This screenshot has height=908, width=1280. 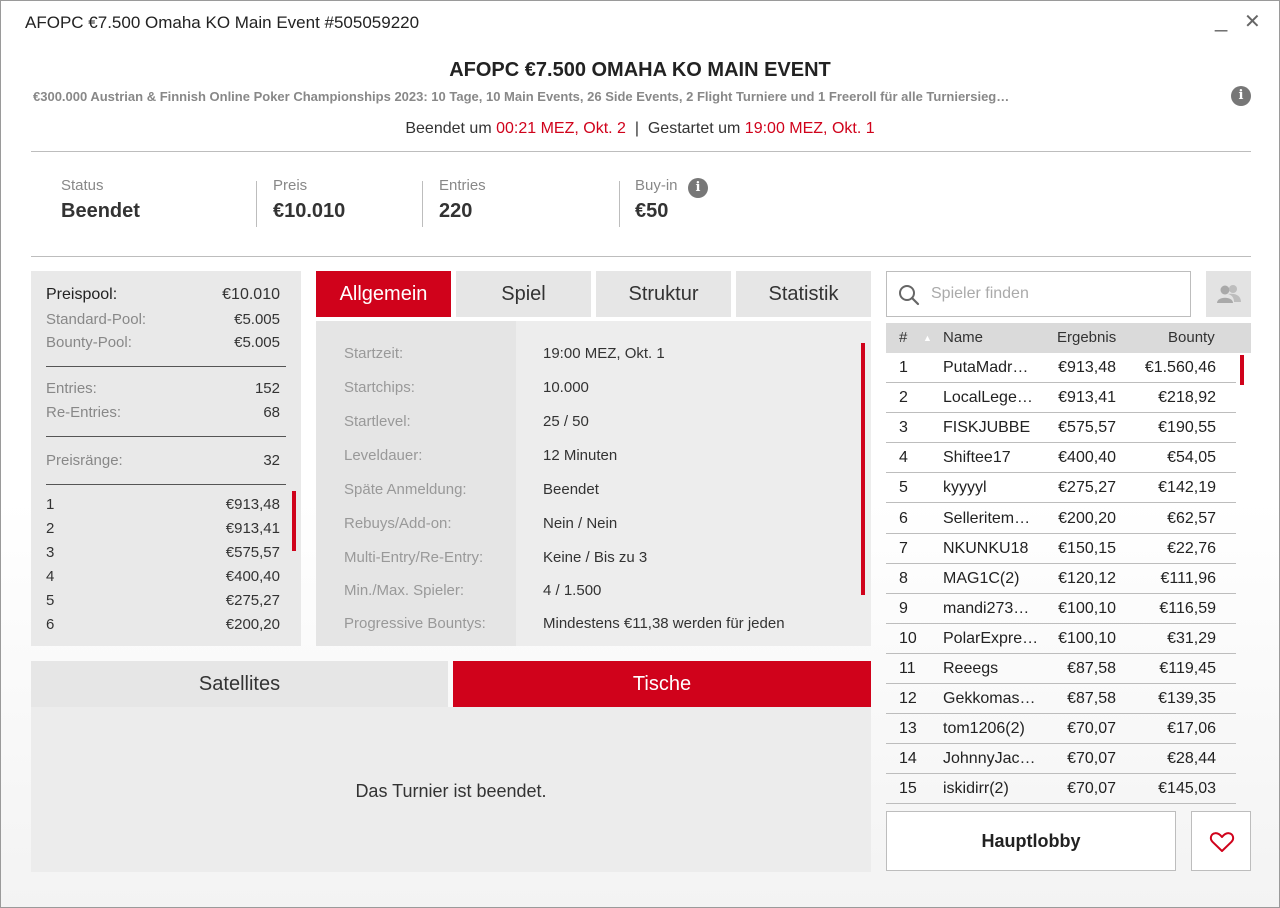 I want to click on place-rank: 6, so click(x=50, y=624).